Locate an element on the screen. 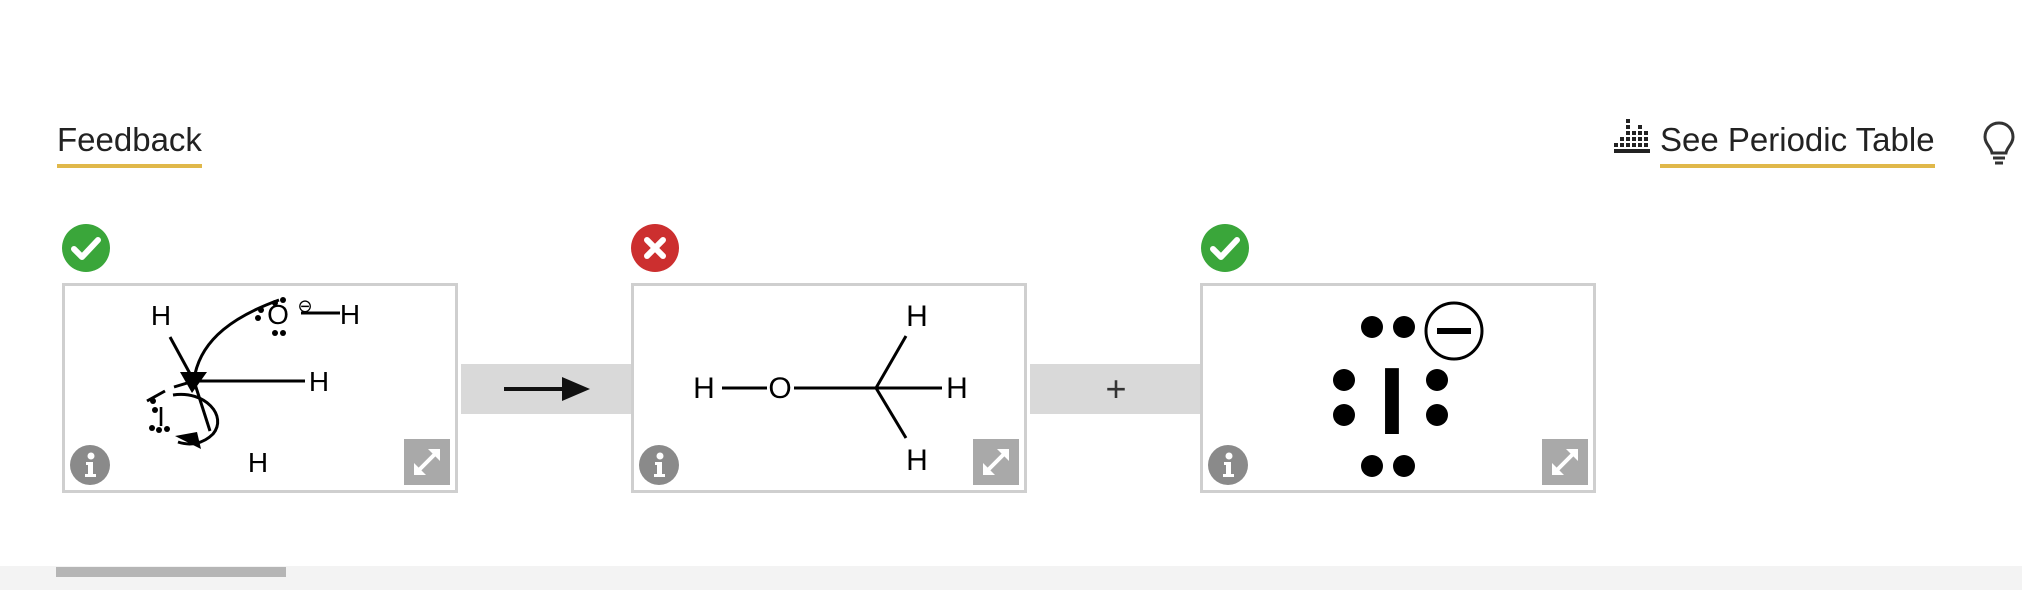 The height and width of the screenshot is (590, 2022). negative-charge-label: ⊖ is located at coordinates (304, 306).